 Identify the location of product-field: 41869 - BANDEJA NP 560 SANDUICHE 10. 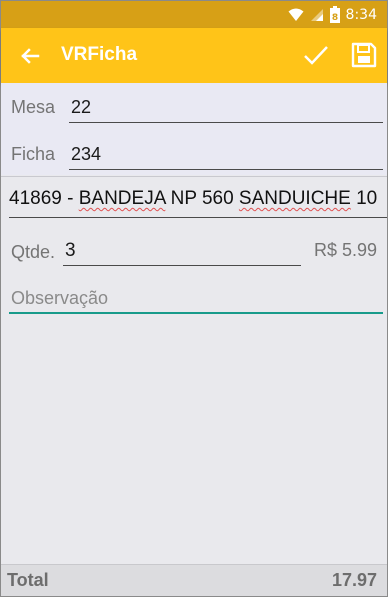
(198, 203).